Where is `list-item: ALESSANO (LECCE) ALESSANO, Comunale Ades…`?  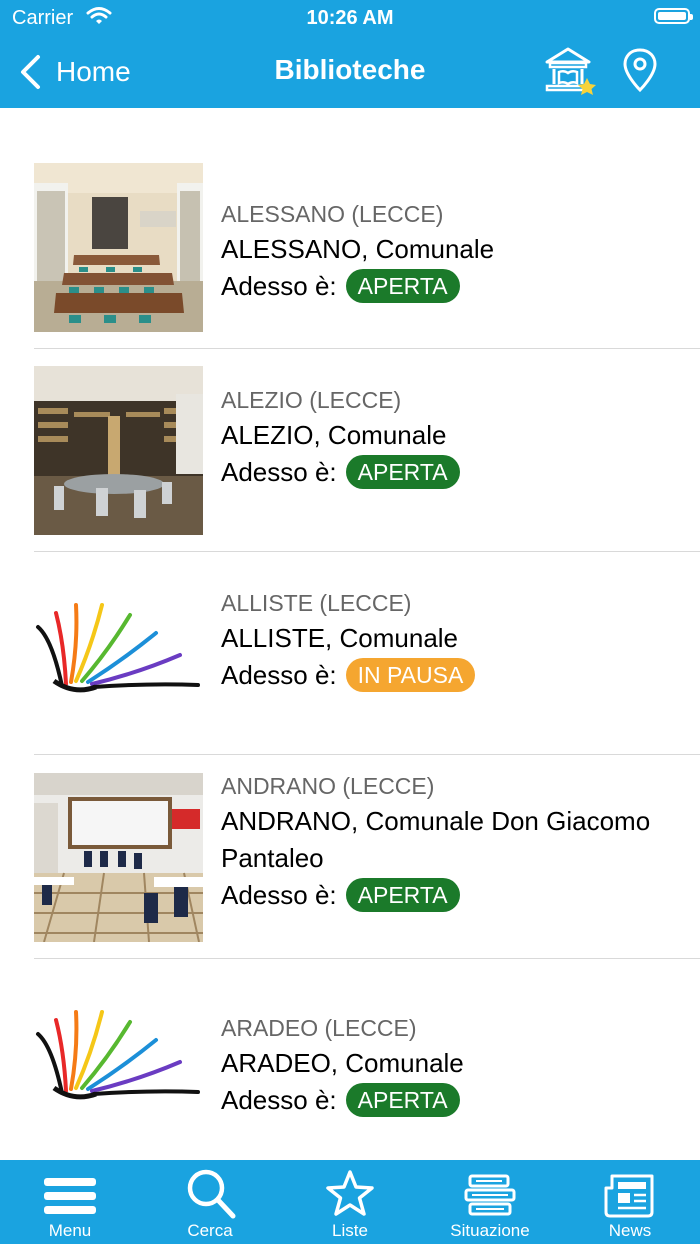
list-item: ALESSANO (LECCE) ALESSANO, Comunale Ades… is located at coordinates (350, 256).